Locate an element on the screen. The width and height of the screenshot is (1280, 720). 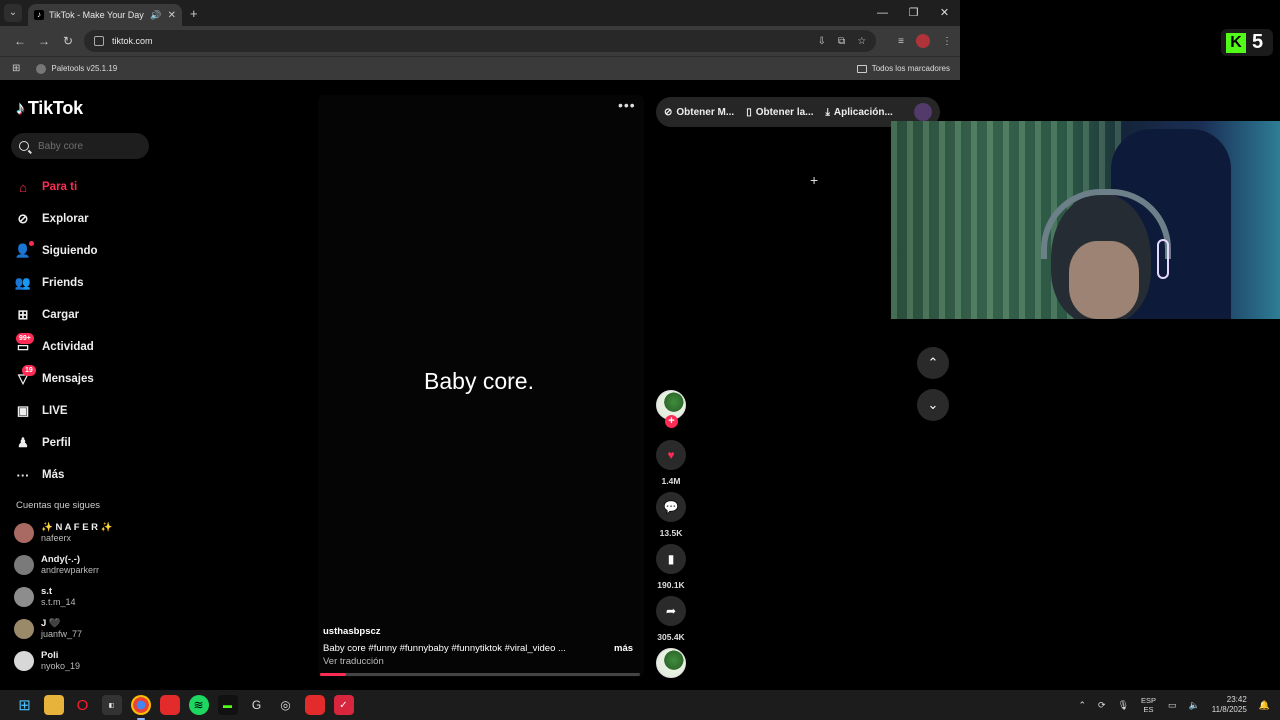
nav-label: Siguiendo is located at coordinates (70, 251).